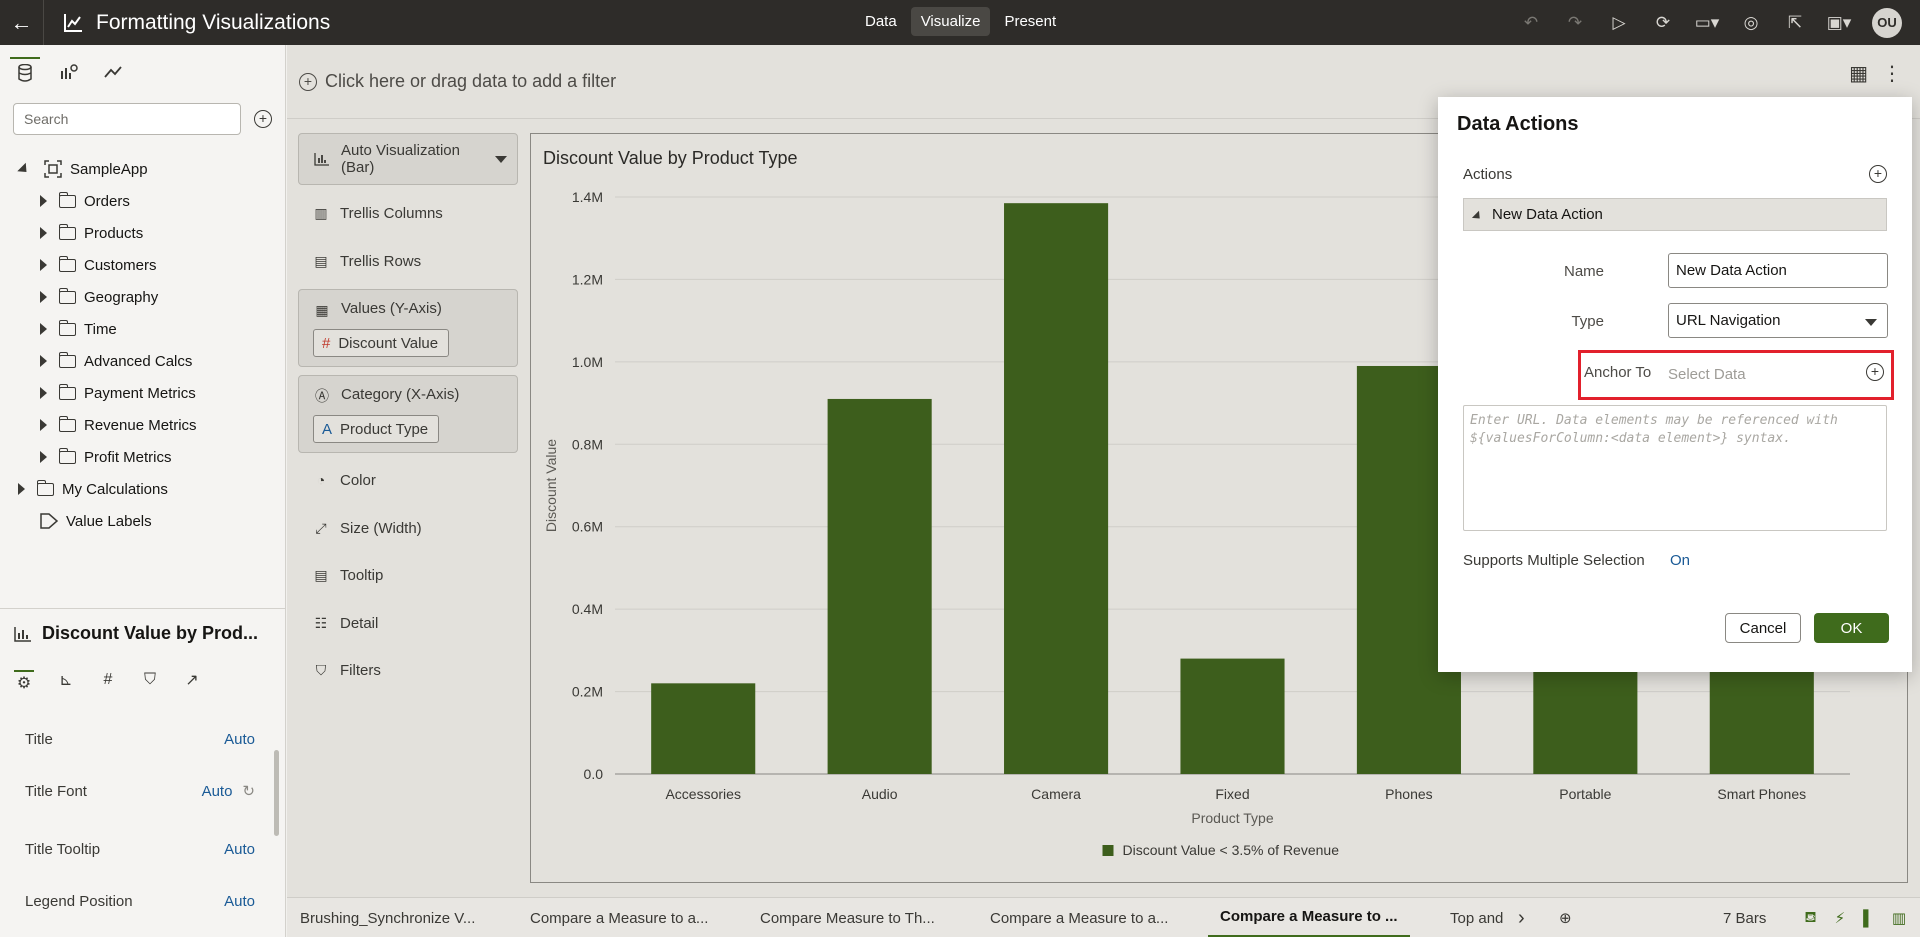  I want to click on property-title: Title Auto, so click(140, 739).